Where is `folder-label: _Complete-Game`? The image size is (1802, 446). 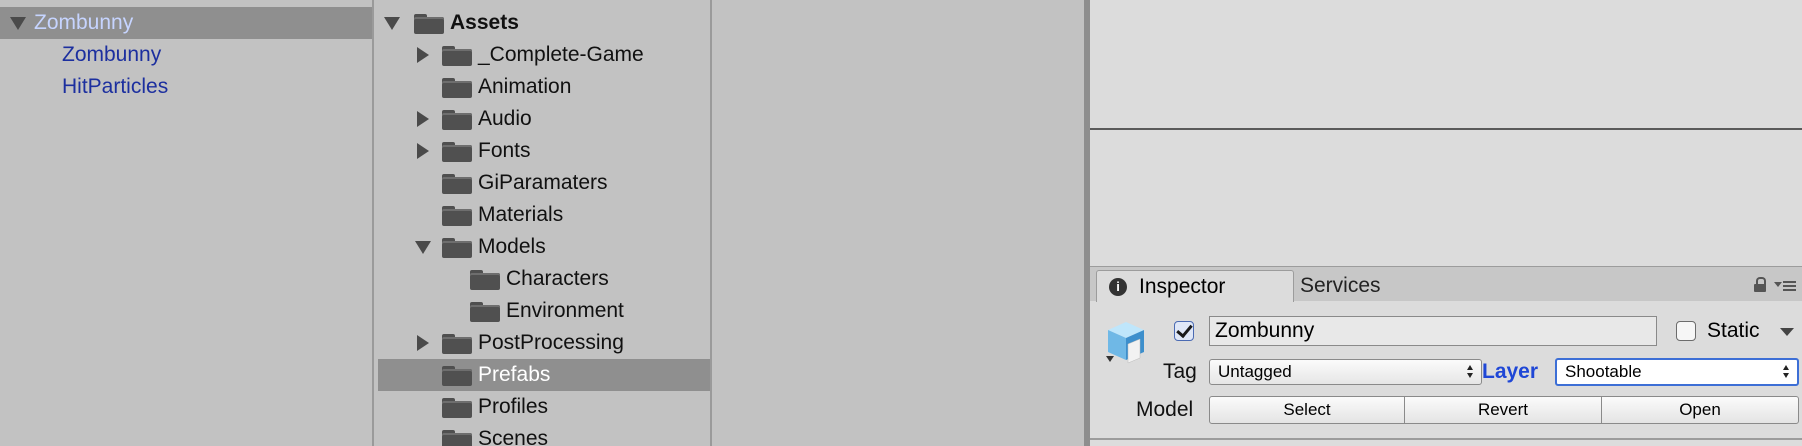 folder-label: _Complete-Game is located at coordinates (561, 54).